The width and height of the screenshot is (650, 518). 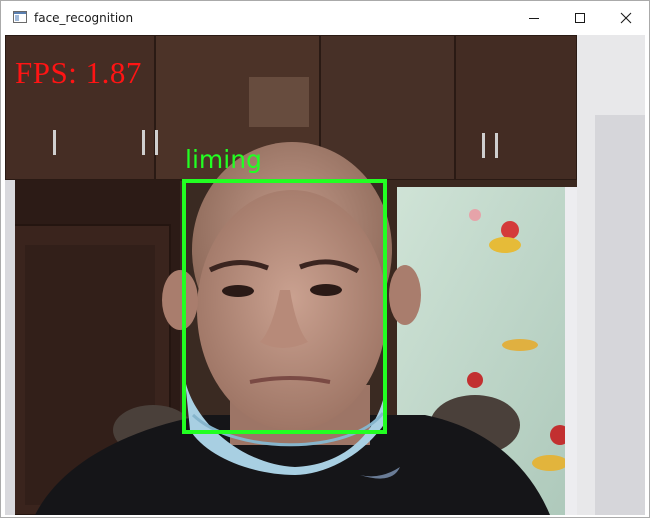 I want to click on maximize-button, so click(x=580, y=17).